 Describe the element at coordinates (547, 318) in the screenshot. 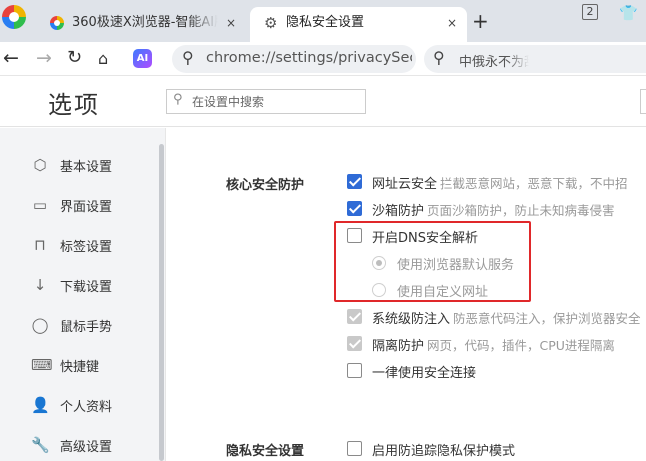

I see `option-description: 防恶意代码注入，保护浏览器安全` at that location.